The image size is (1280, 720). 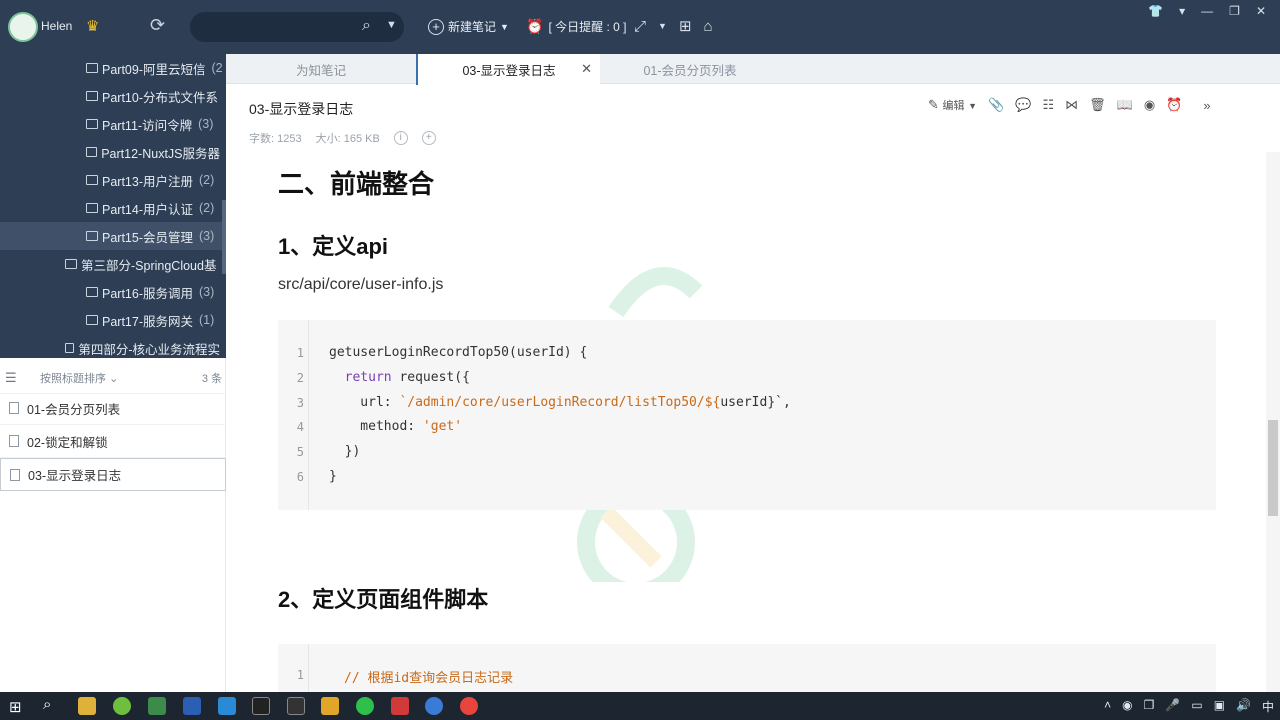 What do you see at coordinates (1219, 706) in the screenshot?
I see `network-icon: ▣` at bounding box center [1219, 706].